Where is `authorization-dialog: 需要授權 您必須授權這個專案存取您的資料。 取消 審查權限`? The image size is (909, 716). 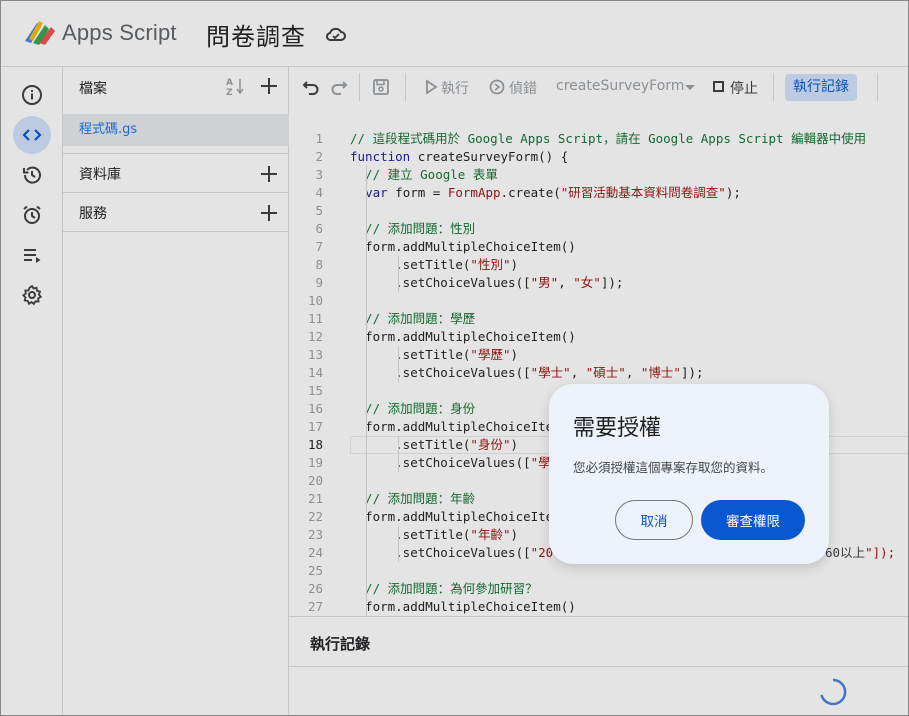
authorization-dialog: 需要授權 您必須授權這個專案存取您的資料。 取消 審查權限 is located at coordinates (689, 474).